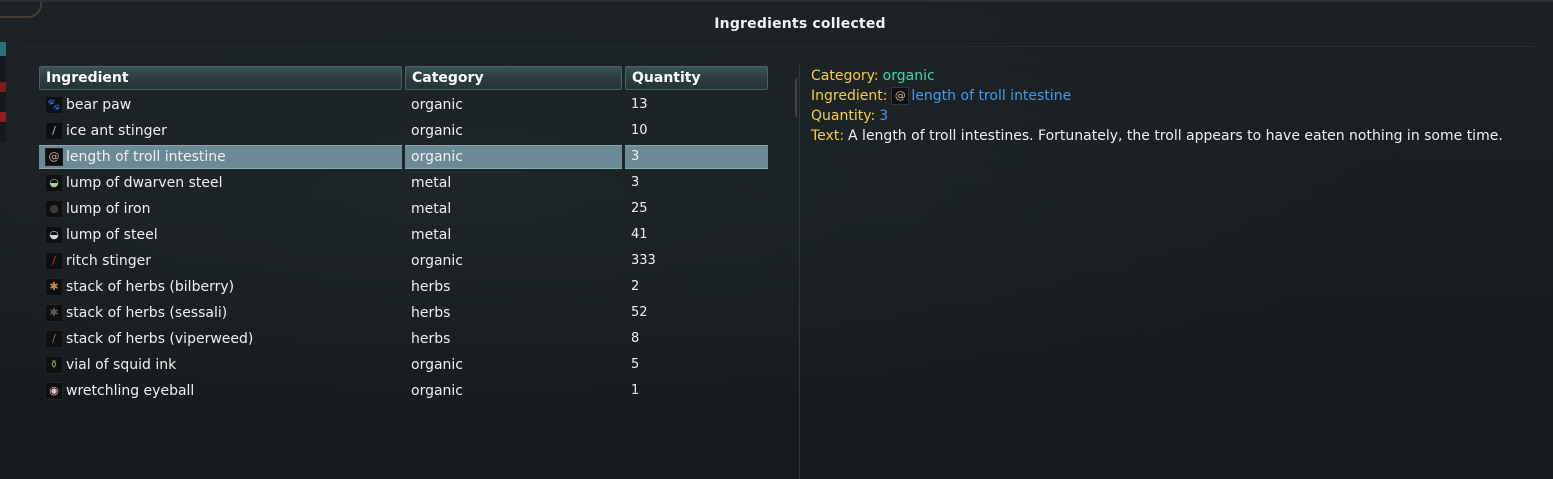  What do you see at coordinates (223, 261) in the screenshot?
I see `ingredient-cell-content: / ritch stinger` at bounding box center [223, 261].